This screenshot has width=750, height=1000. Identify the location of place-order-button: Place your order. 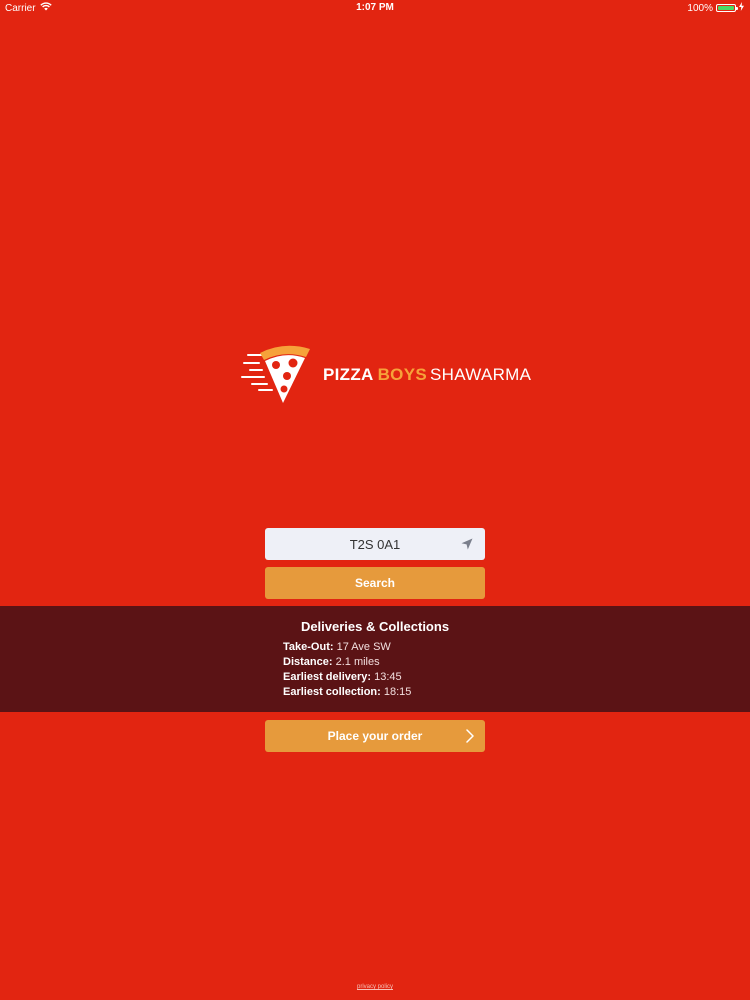
(375, 736).